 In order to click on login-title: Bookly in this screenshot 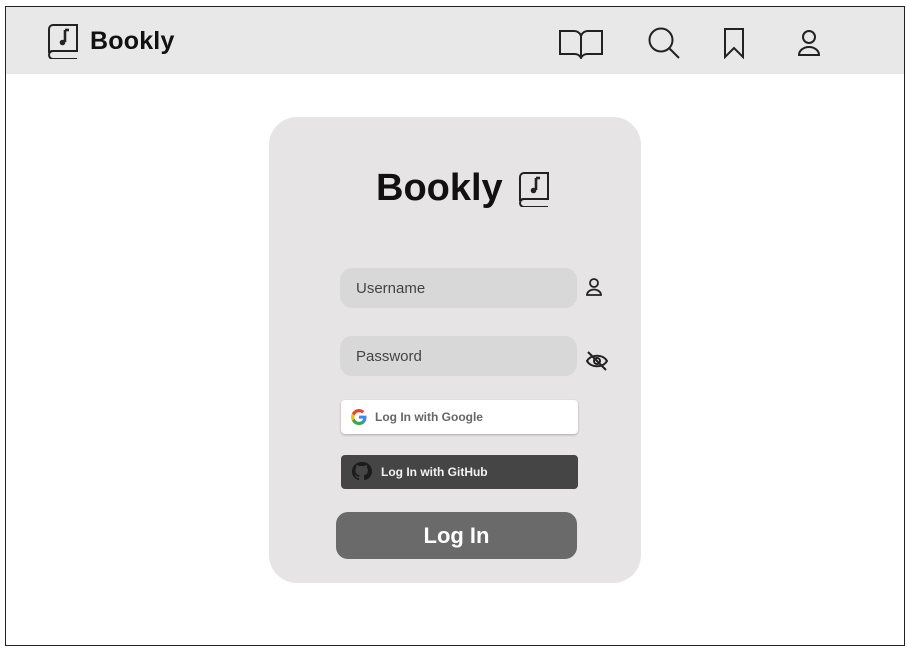, I will do `click(463, 188)`.